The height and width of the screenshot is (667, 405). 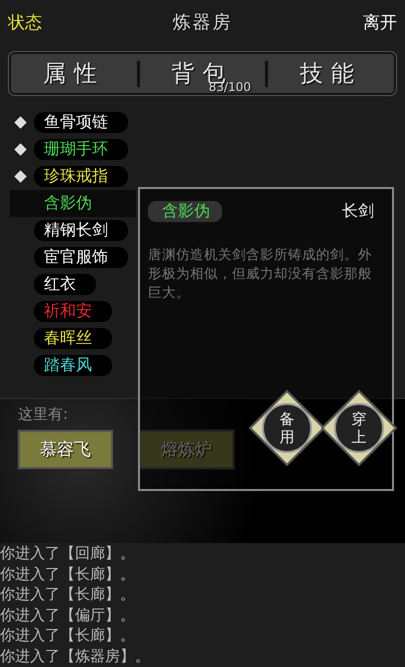 What do you see at coordinates (74, 73) in the screenshot?
I see `tab: 属性` at bounding box center [74, 73].